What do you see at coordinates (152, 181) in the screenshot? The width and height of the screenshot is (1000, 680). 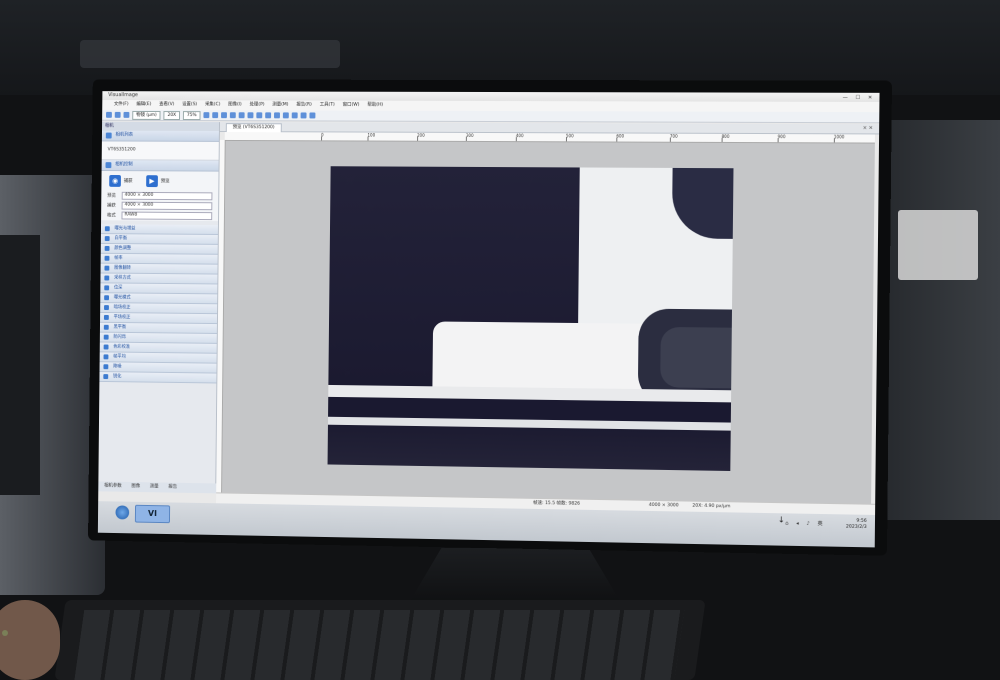 I see `play-icon: ▶` at bounding box center [152, 181].